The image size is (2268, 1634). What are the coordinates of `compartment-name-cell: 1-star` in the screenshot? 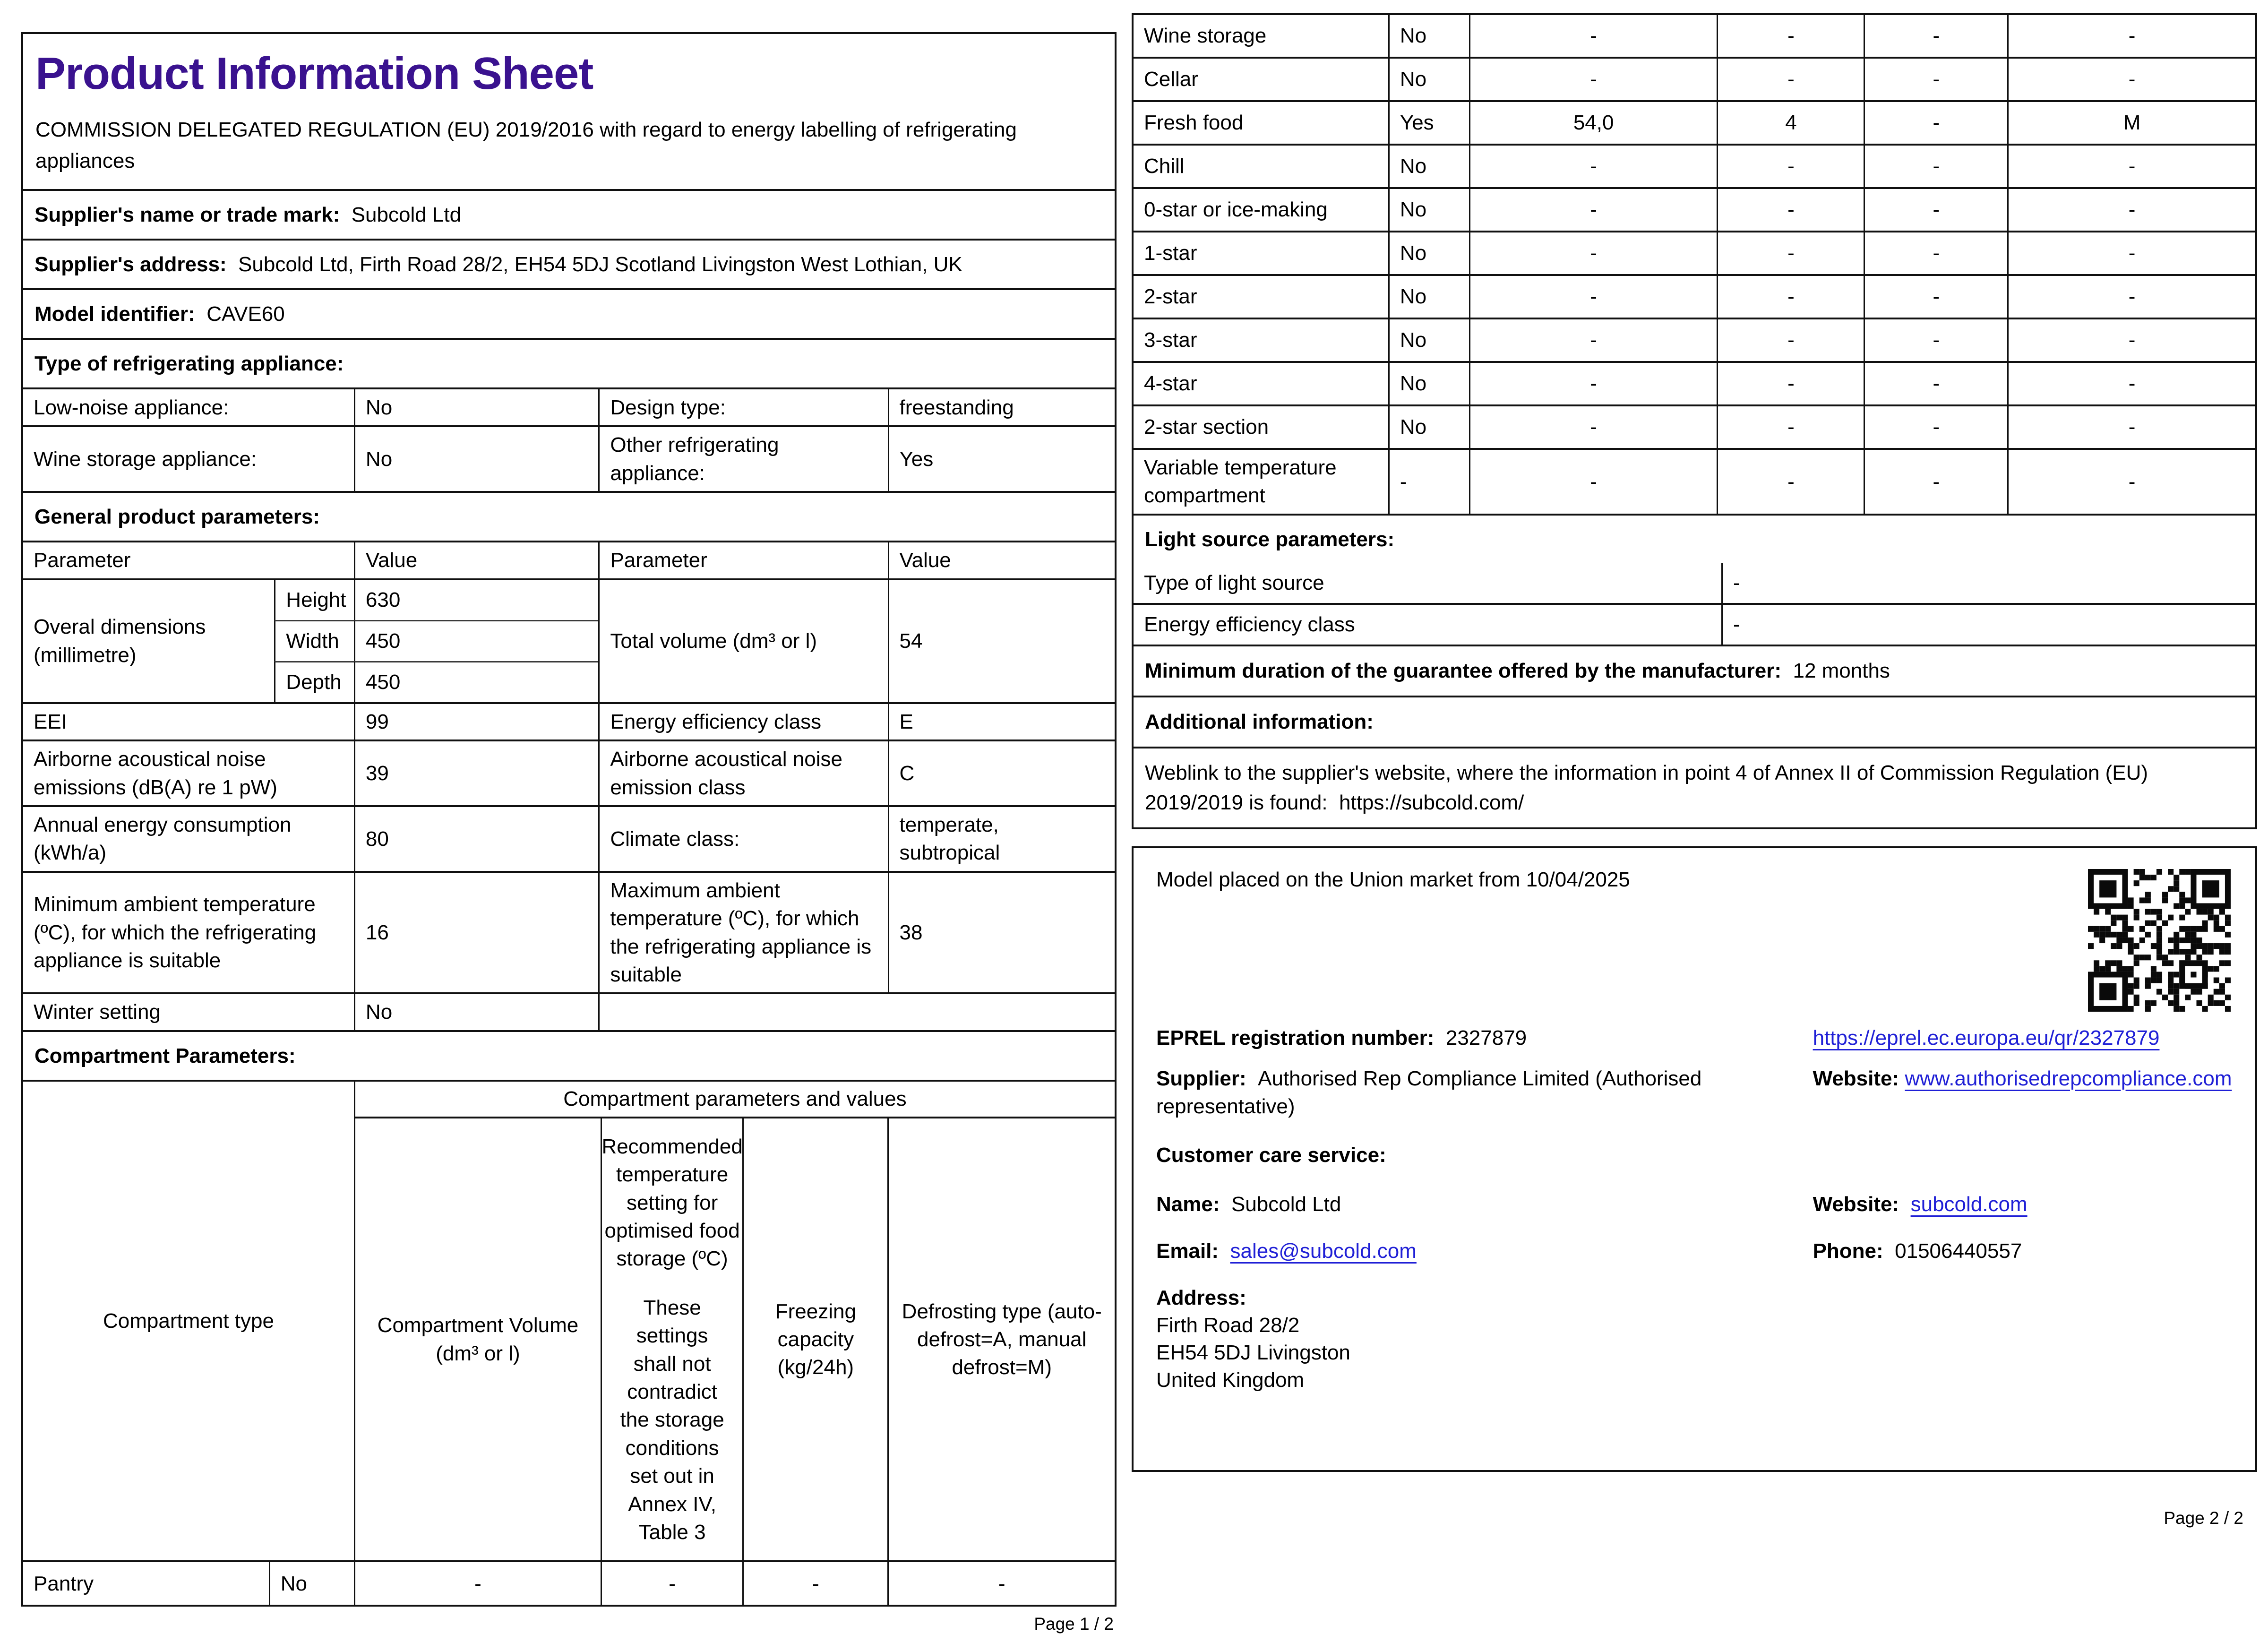 It's located at (1170, 253).